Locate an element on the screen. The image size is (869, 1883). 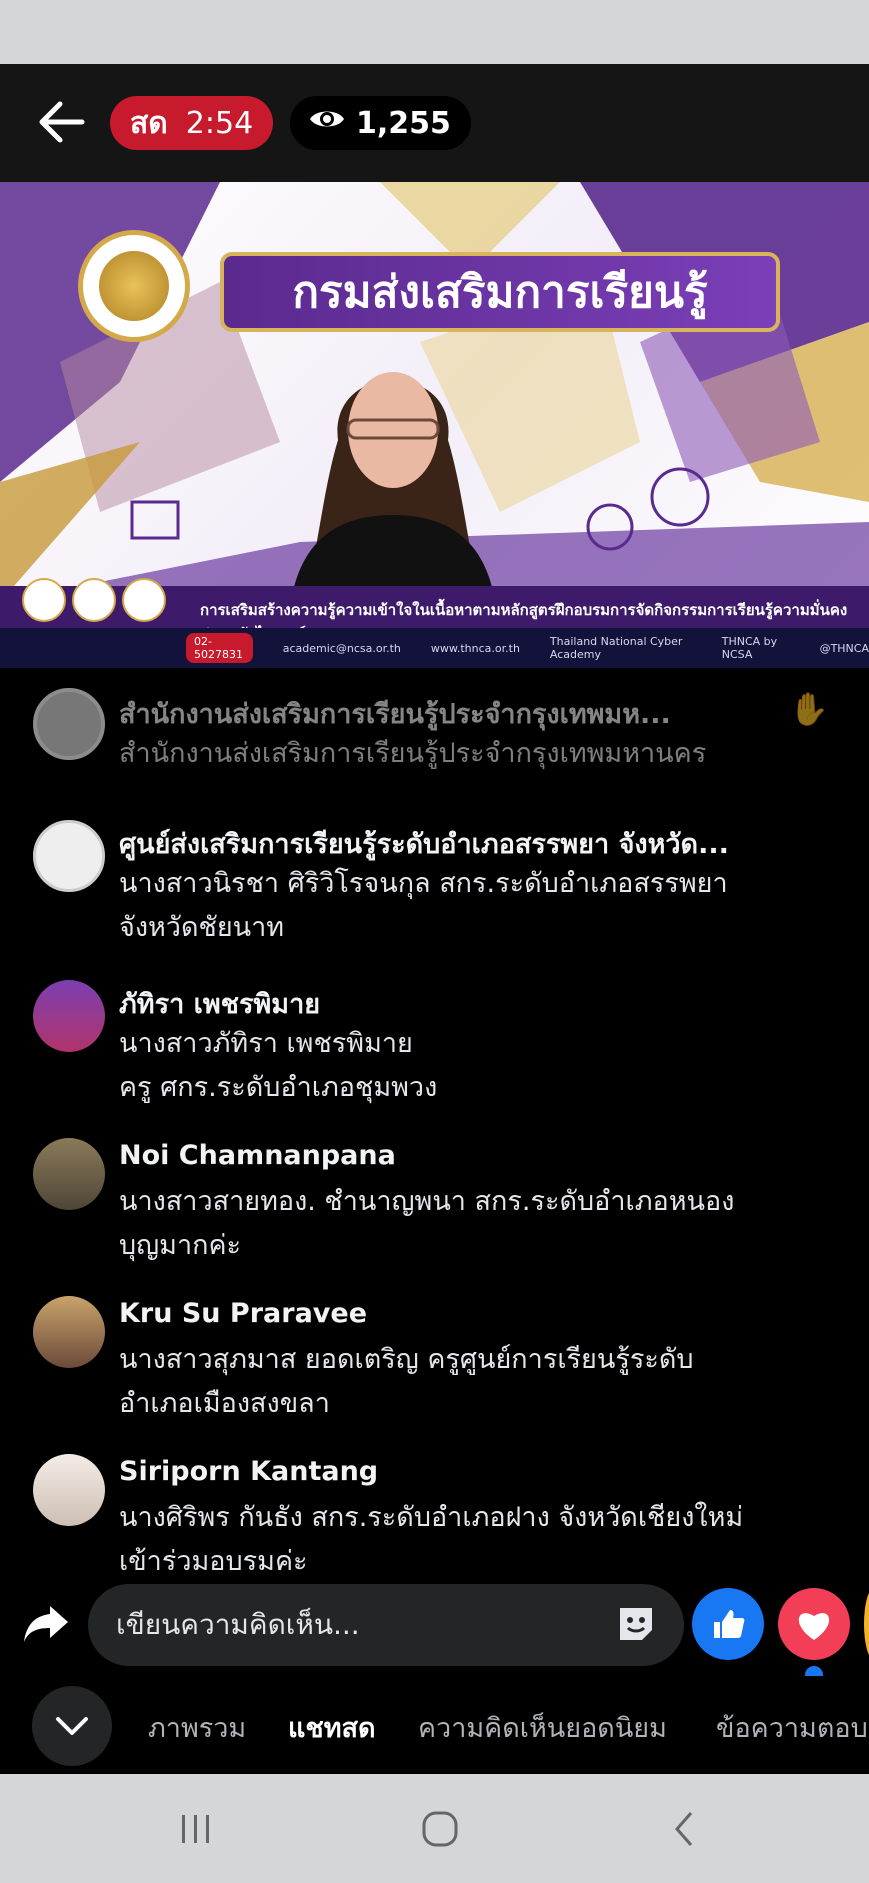
eye-icon is located at coordinates (327, 123).